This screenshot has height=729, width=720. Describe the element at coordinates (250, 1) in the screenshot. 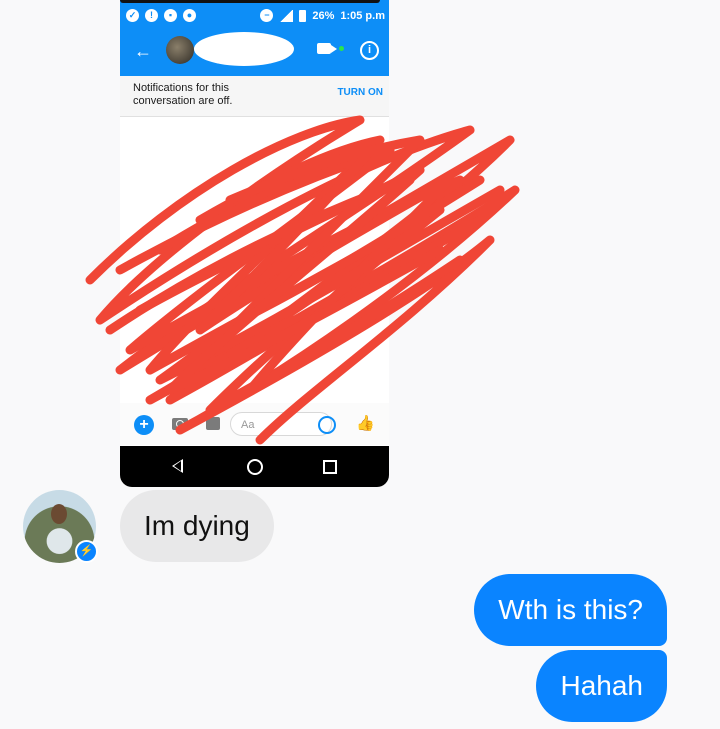

I see `status-bar-edge` at that location.